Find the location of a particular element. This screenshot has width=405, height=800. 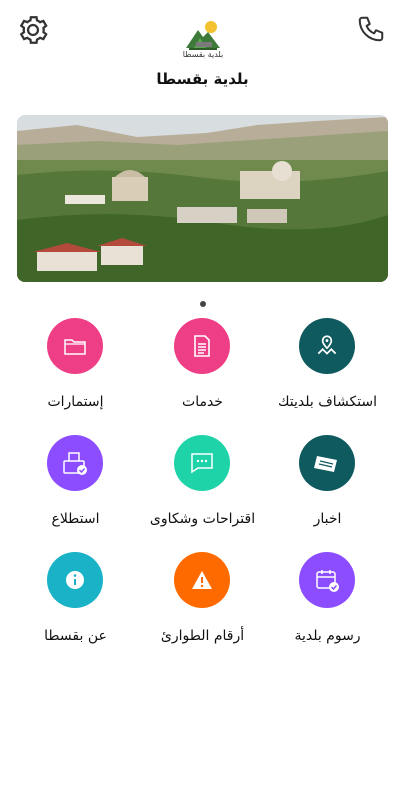

map-pin-icon is located at coordinates (327, 346).